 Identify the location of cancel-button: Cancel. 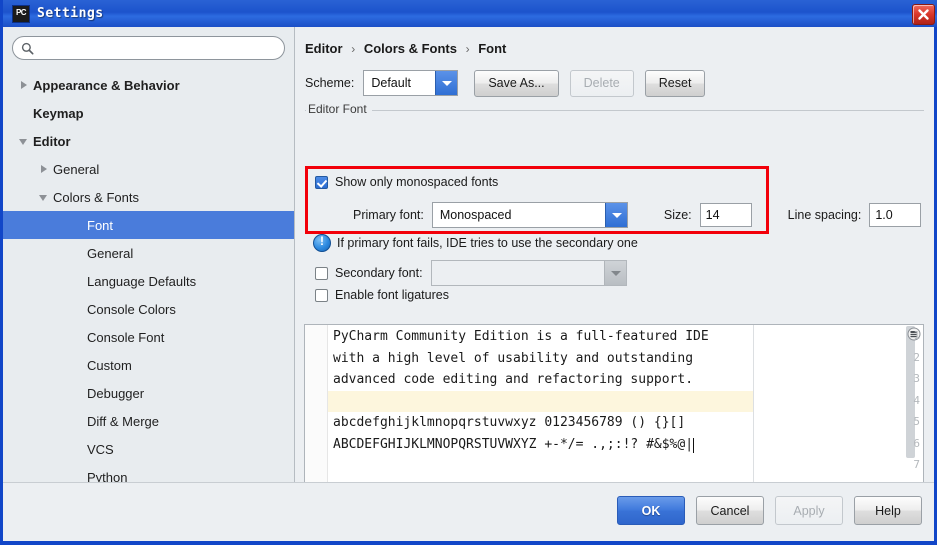
(730, 510).